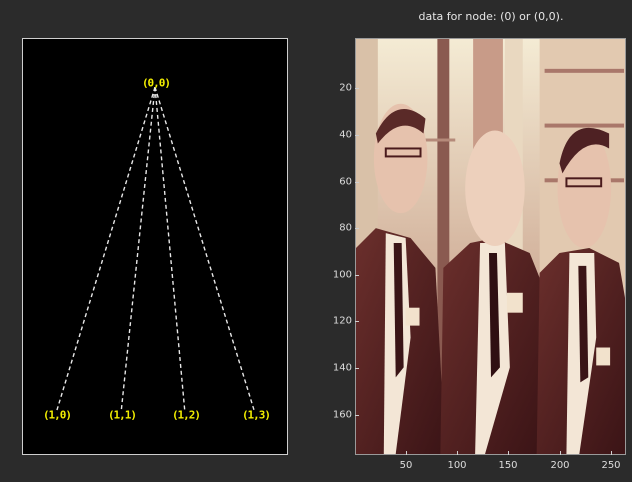 This screenshot has width=632, height=482. What do you see at coordinates (342, 275) in the screenshot?
I see `y-tick-label: 100` at bounding box center [342, 275].